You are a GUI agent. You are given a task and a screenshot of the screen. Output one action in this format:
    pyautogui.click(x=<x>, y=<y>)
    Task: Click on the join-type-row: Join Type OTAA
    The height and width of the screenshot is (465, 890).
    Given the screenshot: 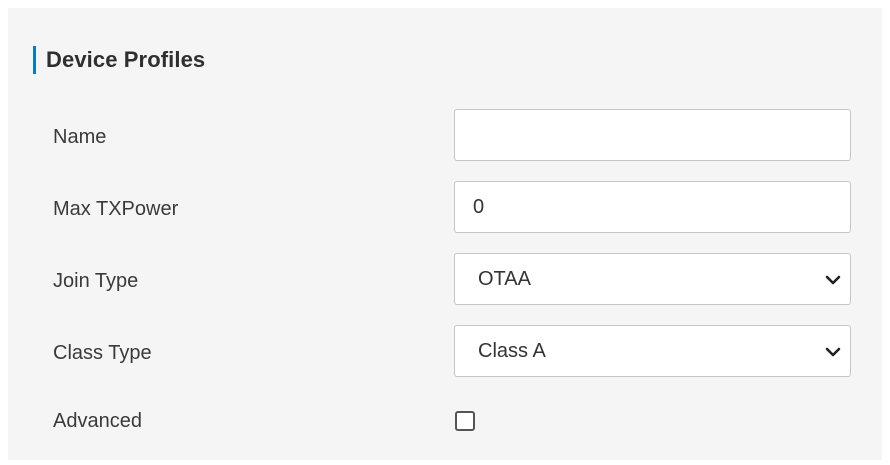 What is the action you would take?
    pyautogui.click(x=445, y=281)
    